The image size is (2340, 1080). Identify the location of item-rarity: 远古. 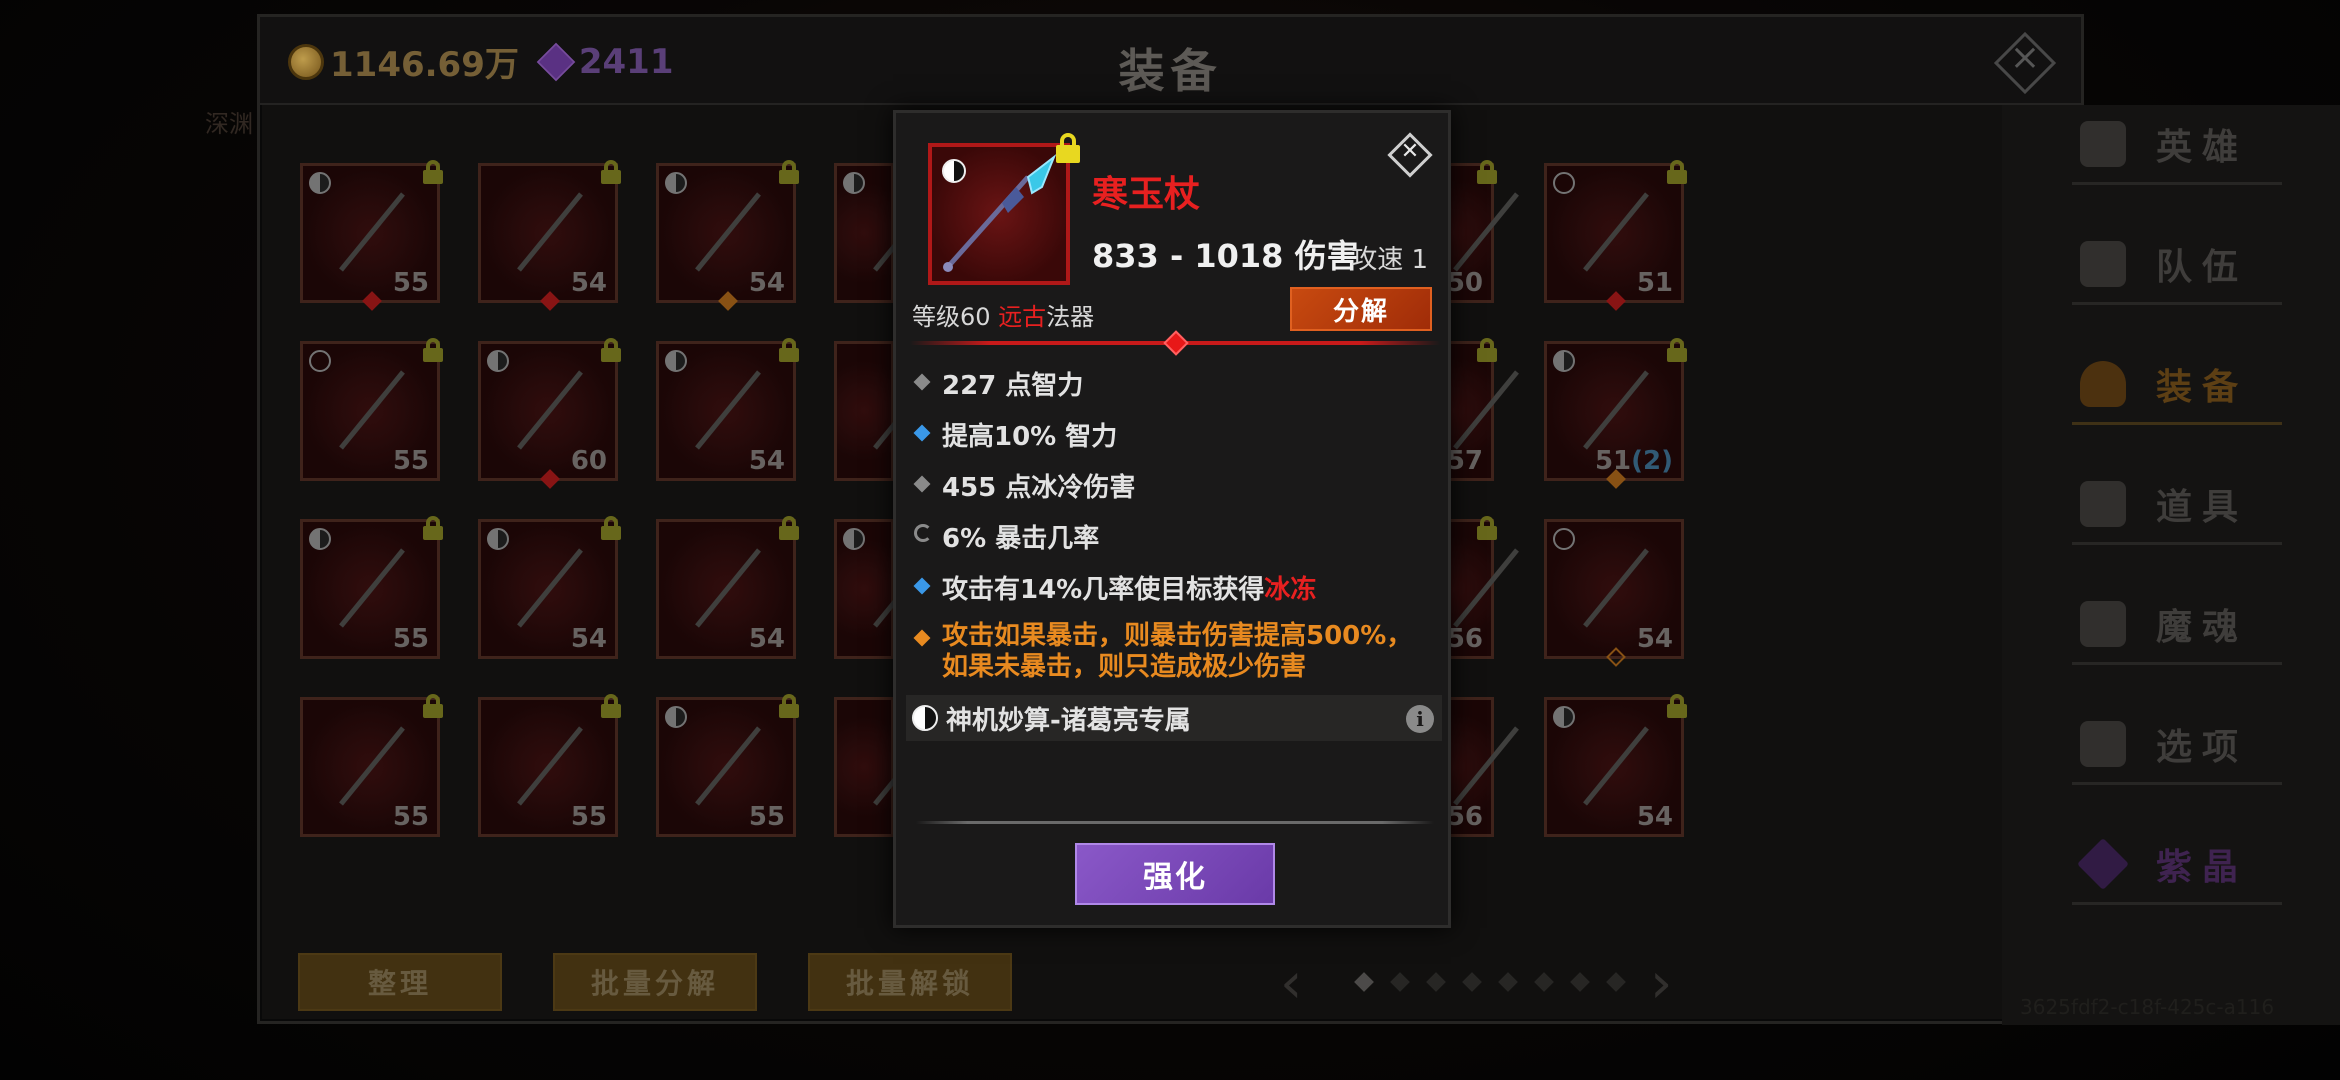
(1022, 317).